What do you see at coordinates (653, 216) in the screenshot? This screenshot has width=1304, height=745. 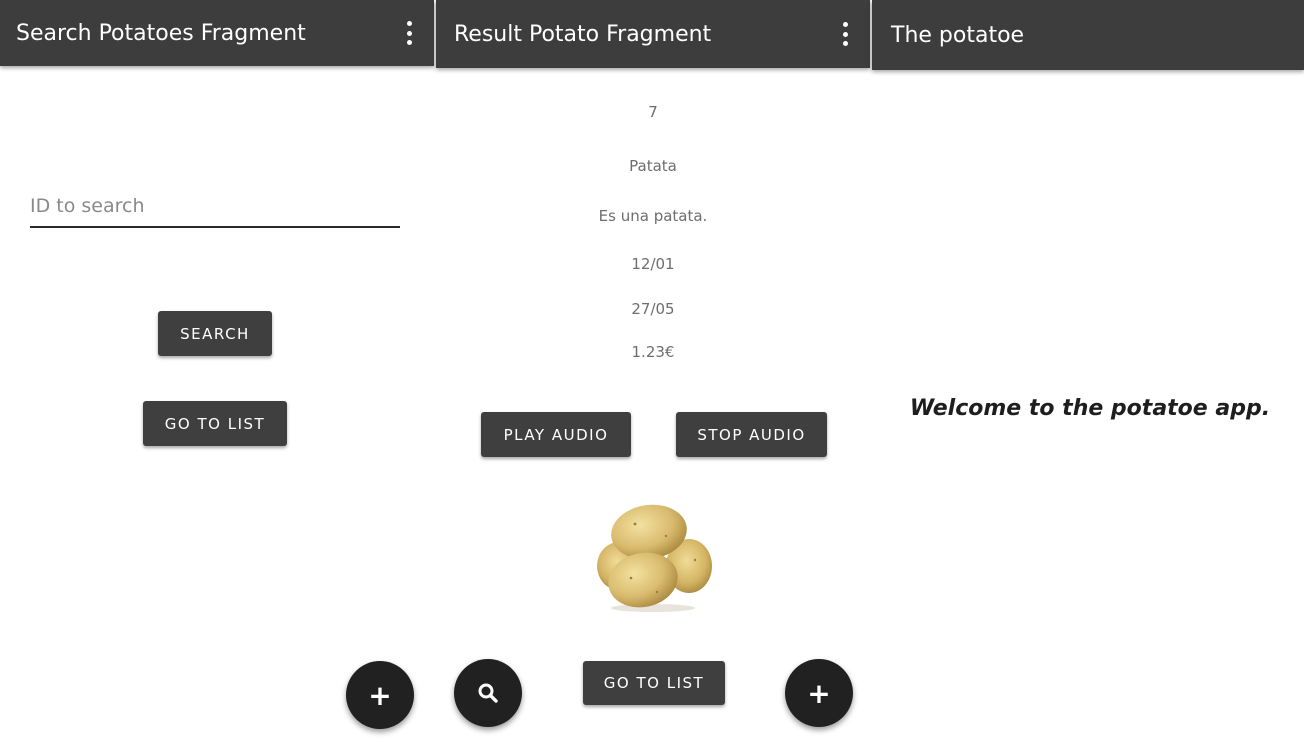 I see `potato-description: Es una patata.` at bounding box center [653, 216].